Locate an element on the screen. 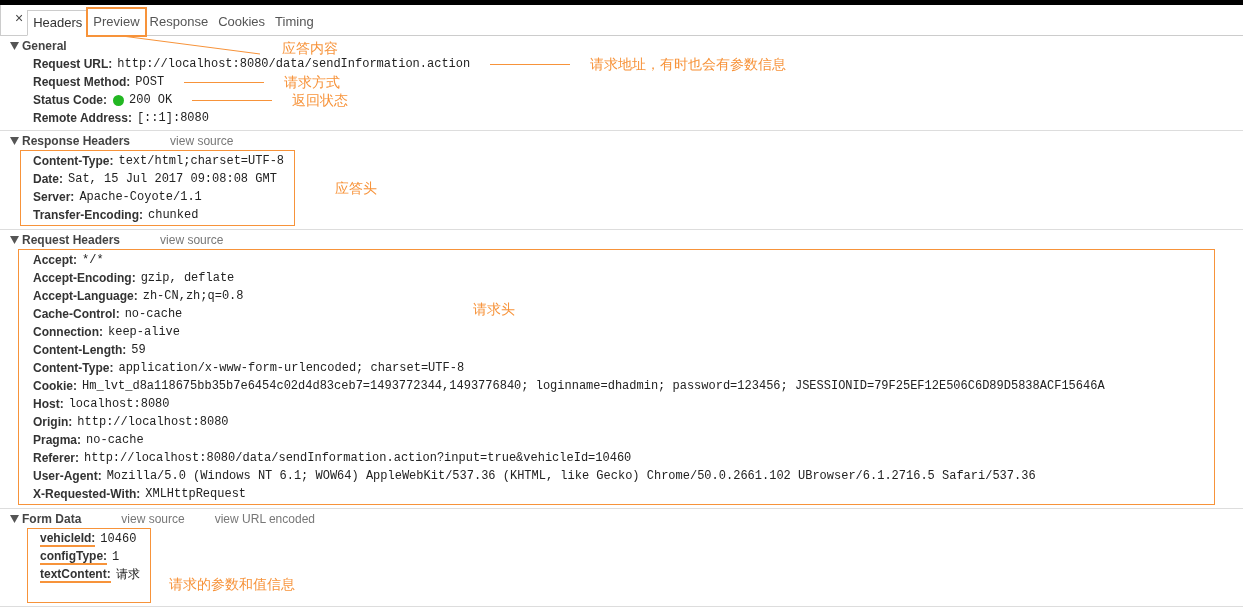 This screenshot has width=1243, height=613. header-name: Request URL: is located at coordinates (73, 64).